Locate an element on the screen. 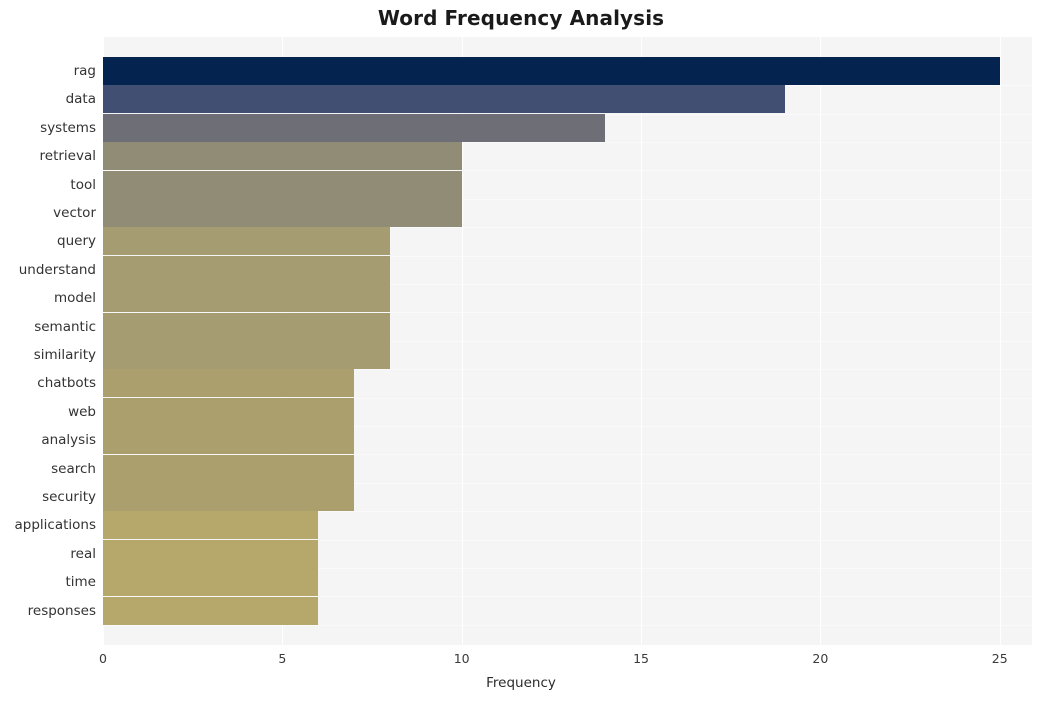  y-tick-label-systems: systems is located at coordinates (68, 127).